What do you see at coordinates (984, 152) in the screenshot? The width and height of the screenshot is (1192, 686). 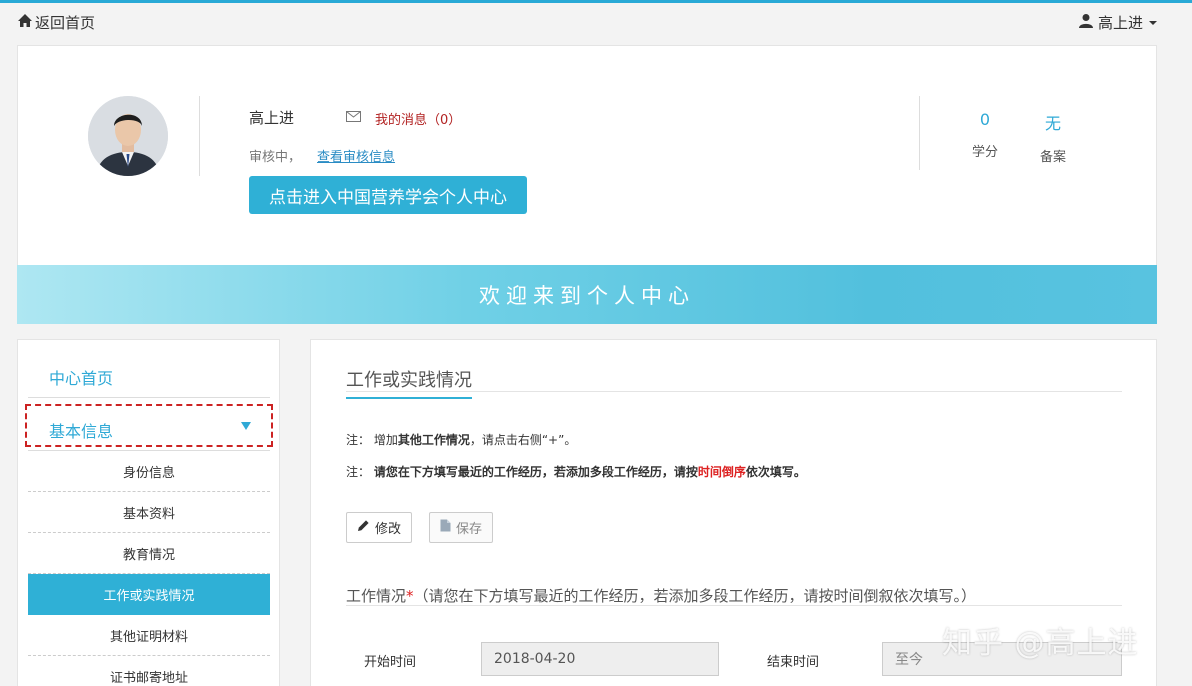 I see `credits-label: 学分` at bounding box center [984, 152].